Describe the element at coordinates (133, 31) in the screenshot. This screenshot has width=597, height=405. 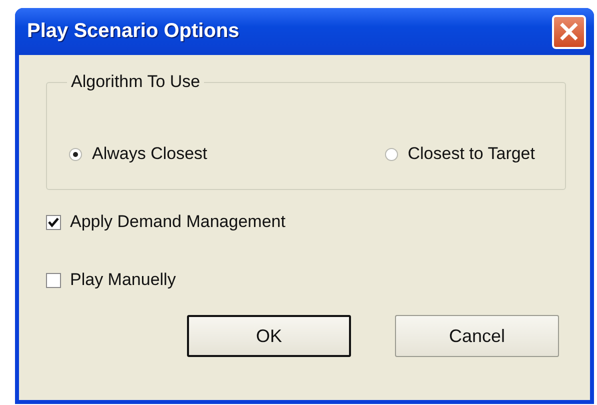
I see `window-title: Play Scenario Options` at that location.